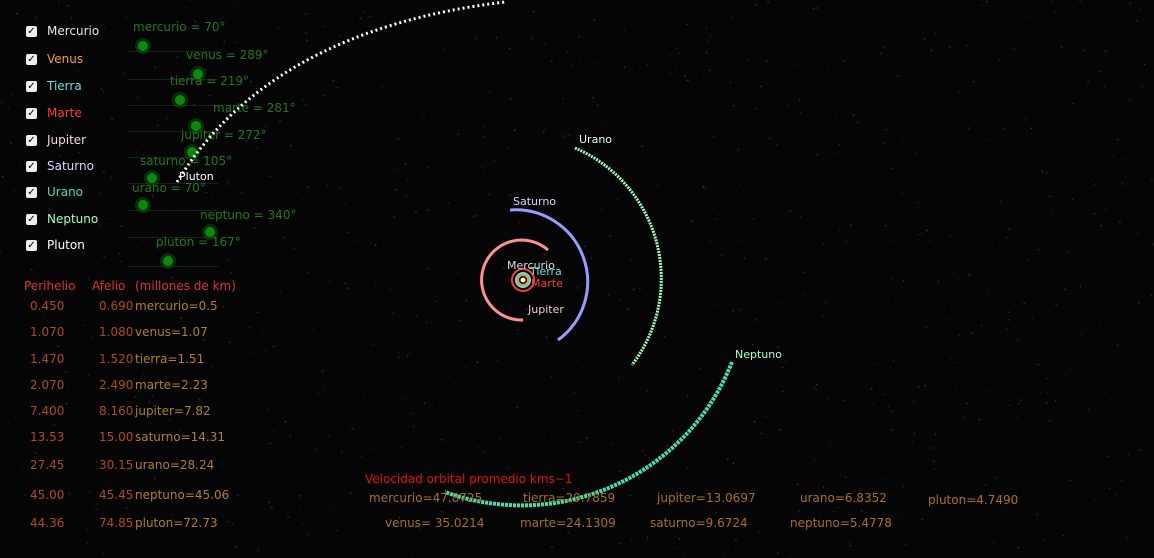 The height and width of the screenshot is (558, 1154). Describe the element at coordinates (176, 306) in the screenshot. I see `distance-value: mercurio=0.5` at that location.